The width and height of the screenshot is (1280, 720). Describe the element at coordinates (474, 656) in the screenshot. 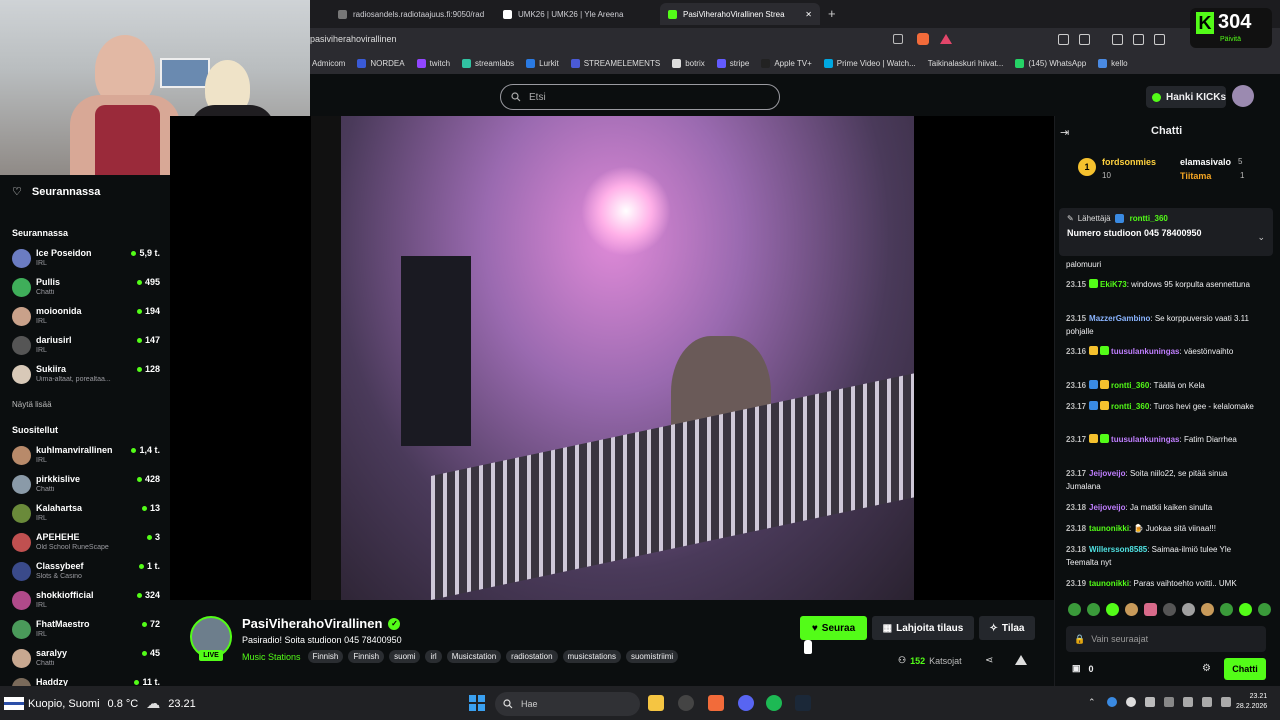

I see `tag: Musicstation` at that location.